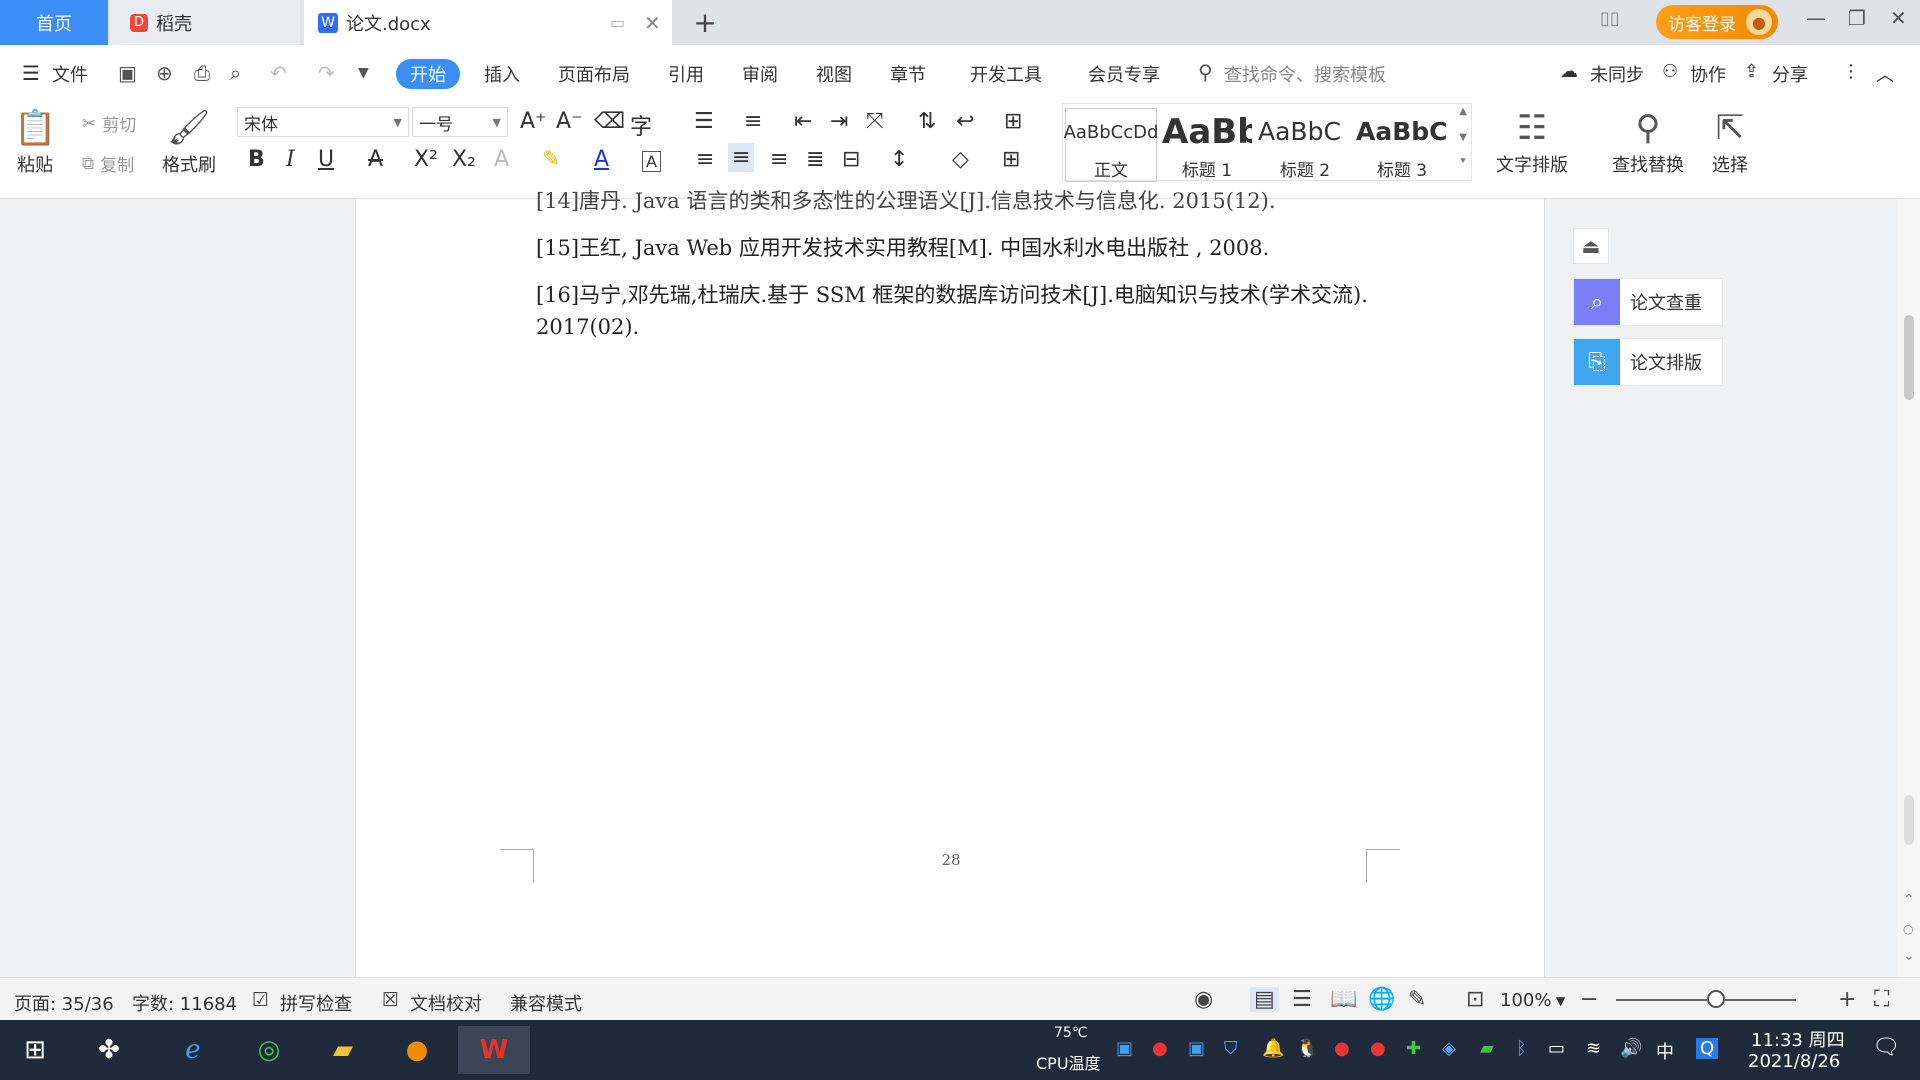 The image size is (1920, 1080). Describe the element at coordinates (446, 1003) in the screenshot. I see `doc-proof-button: 文档校对` at that location.